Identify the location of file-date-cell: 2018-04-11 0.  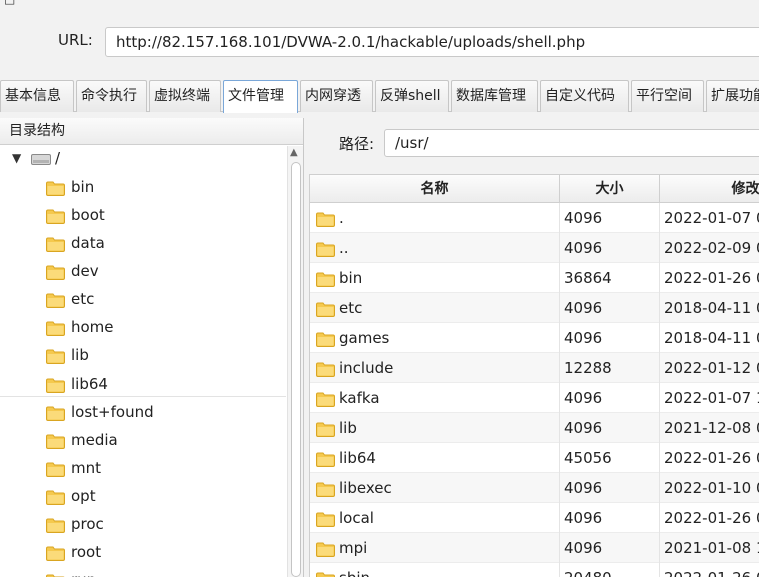
(709, 308).